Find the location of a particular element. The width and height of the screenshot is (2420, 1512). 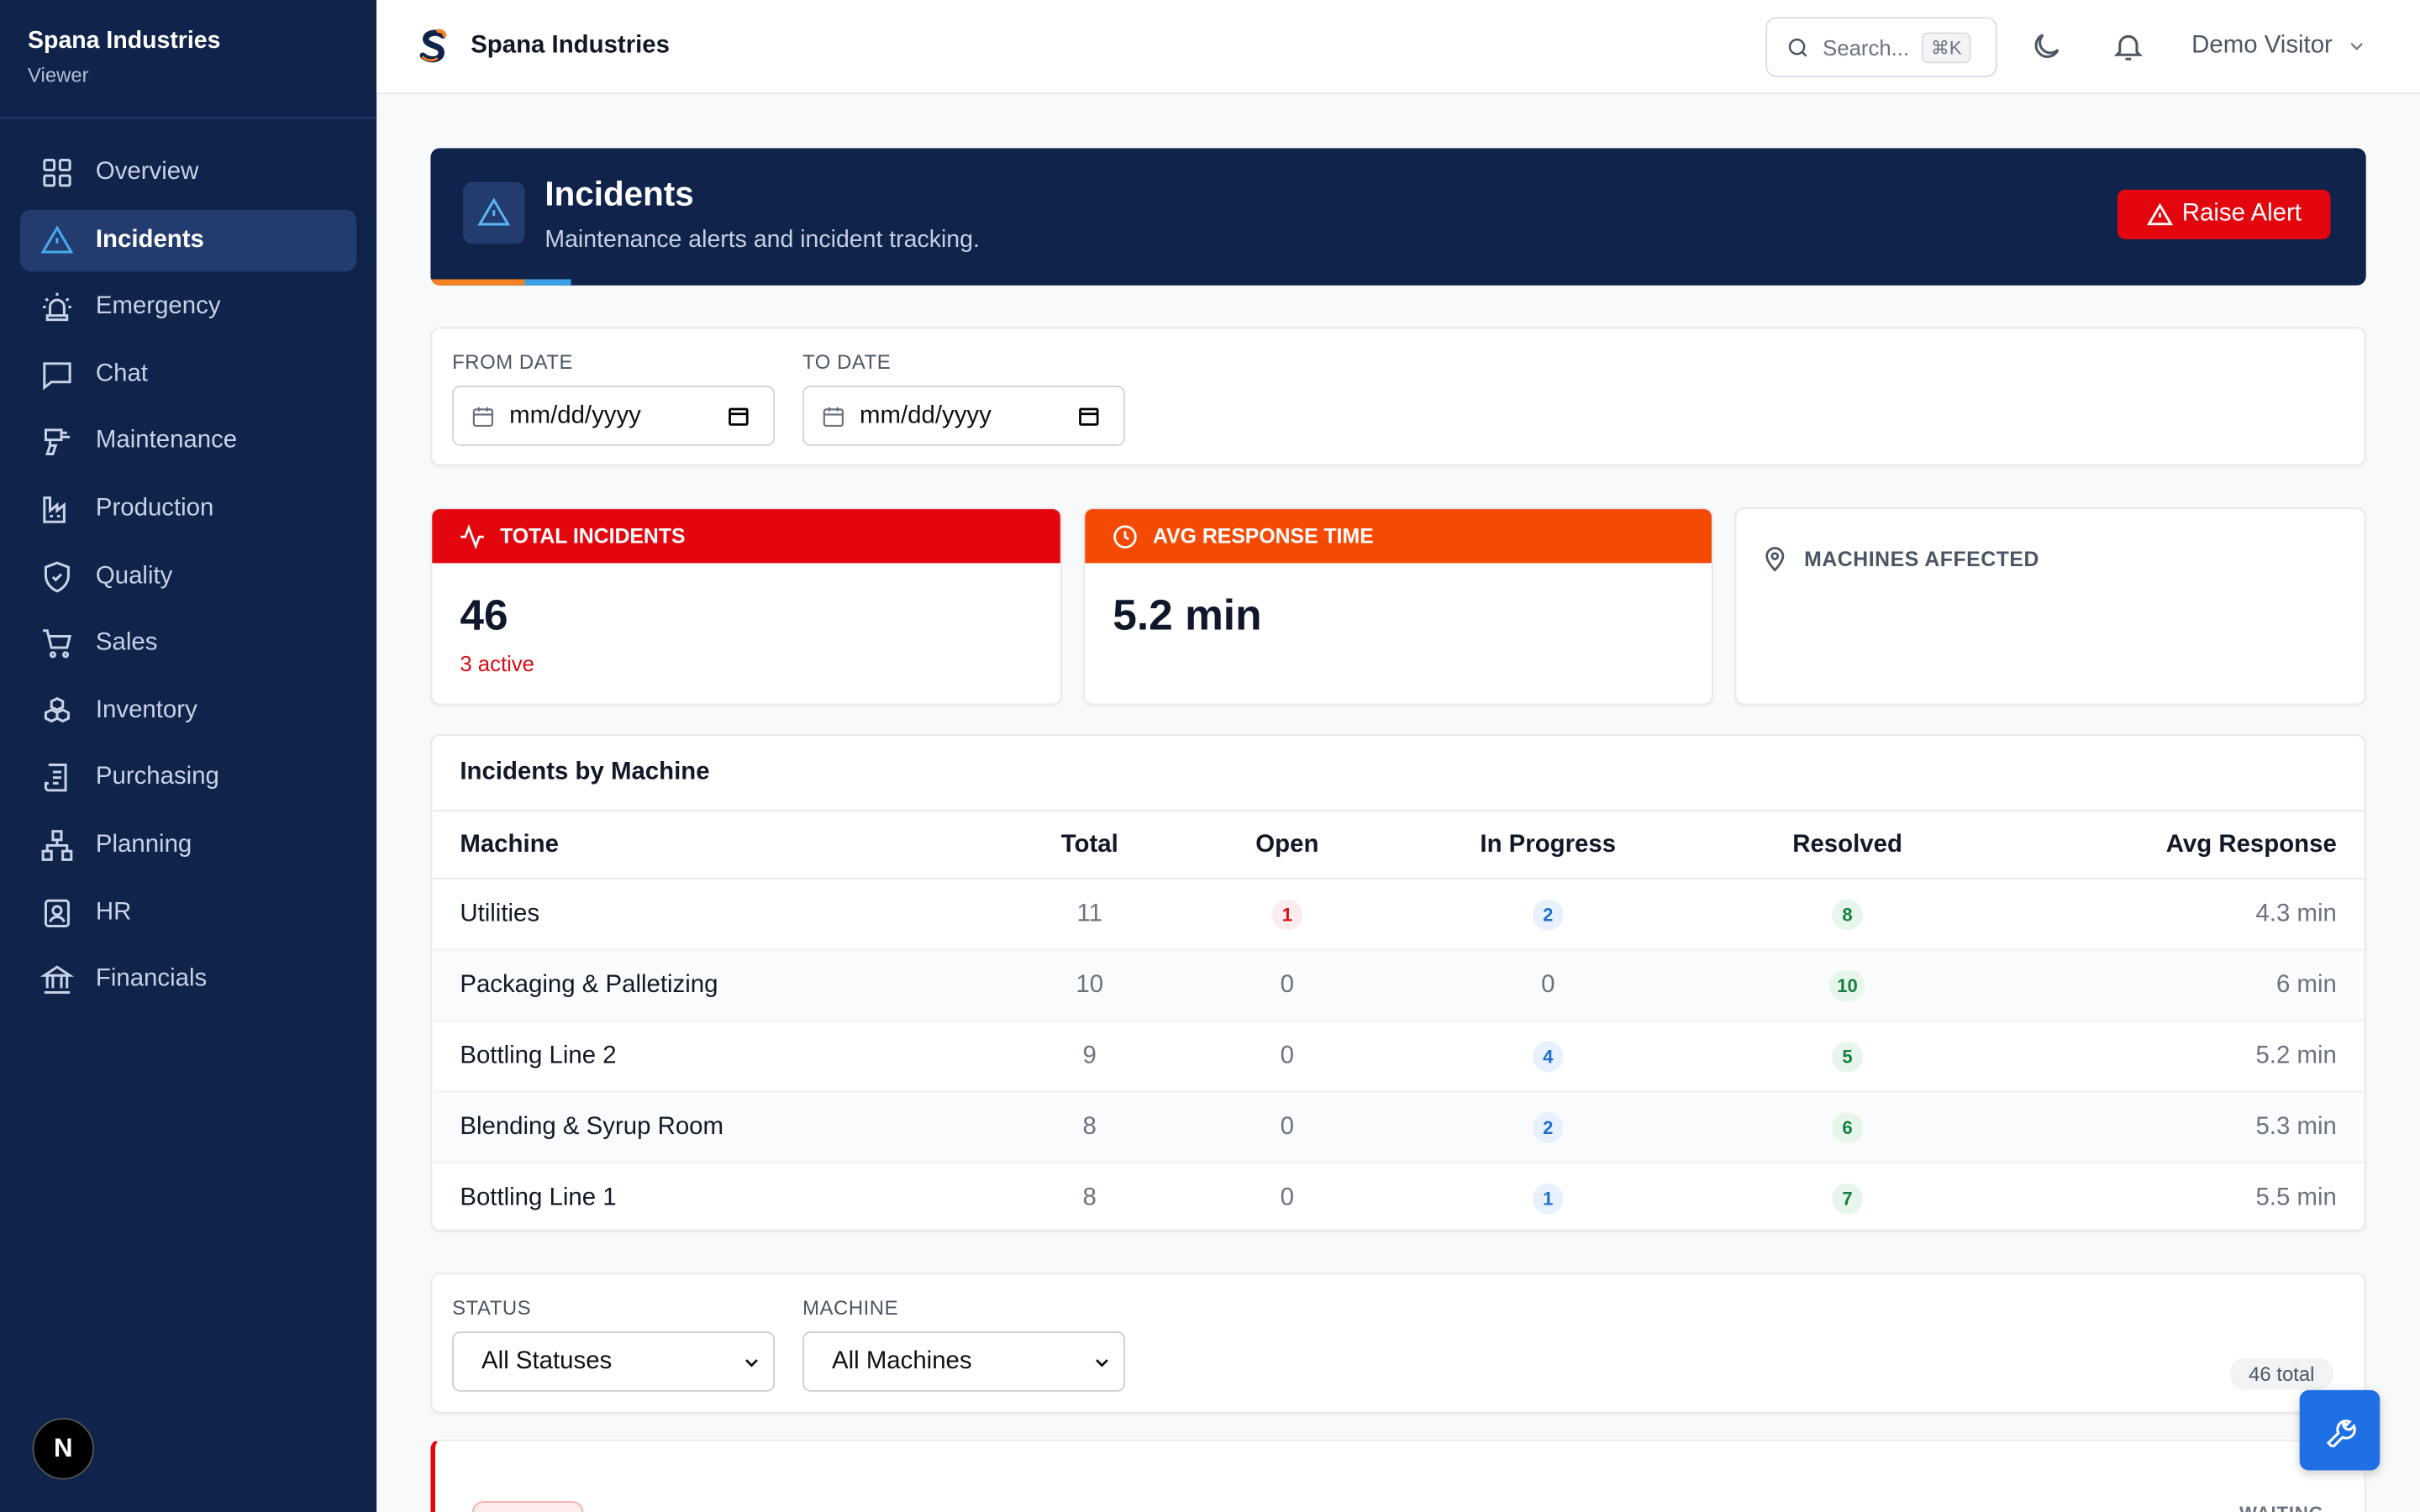

sidebar-item-maintenance: Maintenance is located at coordinates (188, 441).